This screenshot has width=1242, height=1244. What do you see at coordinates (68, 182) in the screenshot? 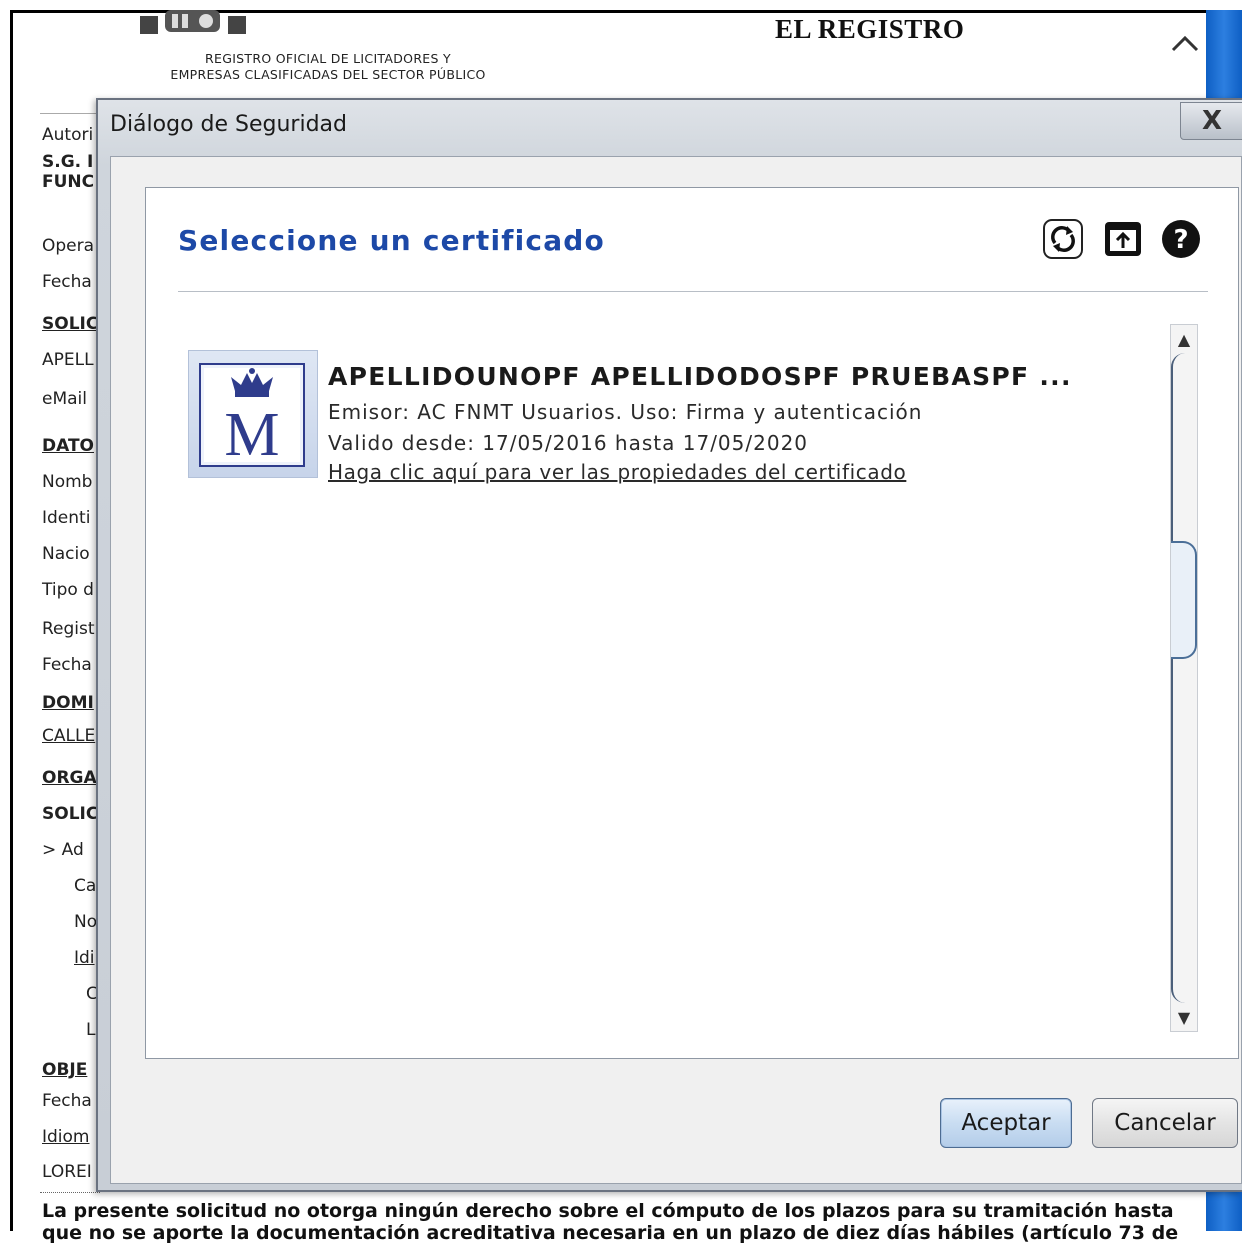
I see `form-label: FUNC` at bounding box center [68, 182].